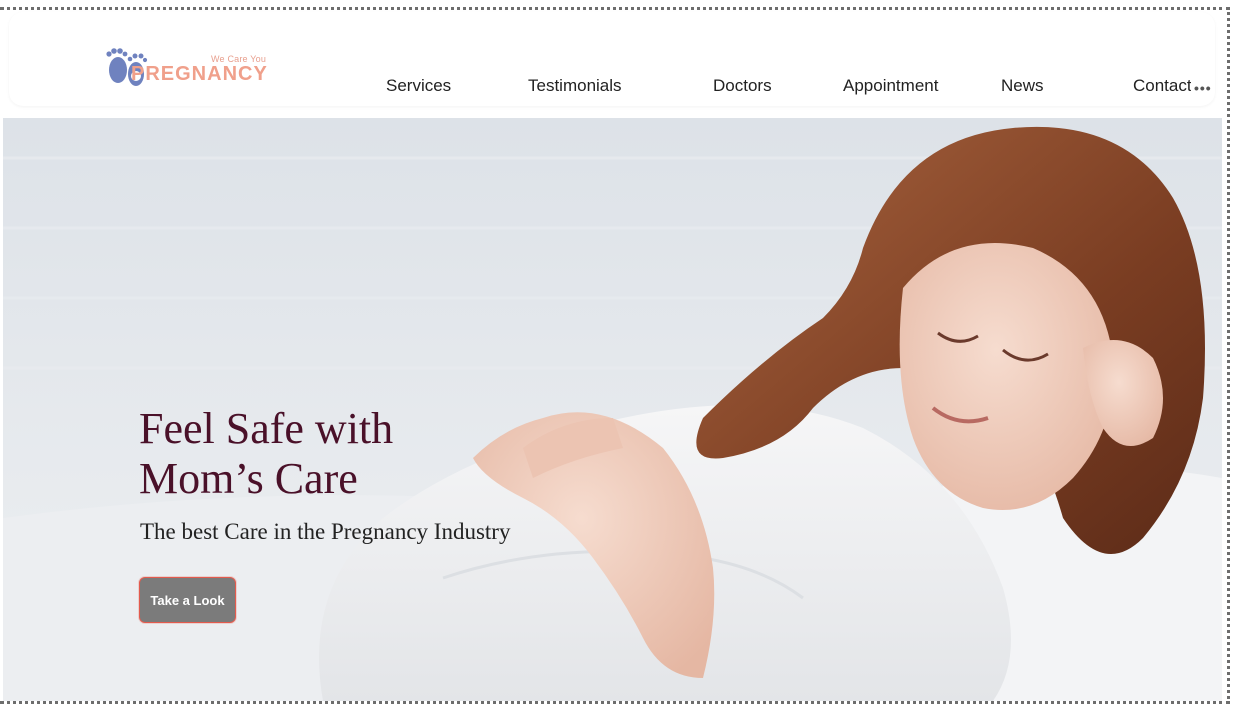 The image size is (1240, 707). Describe the element at coordinates (187, 600) in the screenshot. I see `take-a-look-button: Take a Look` at that location.